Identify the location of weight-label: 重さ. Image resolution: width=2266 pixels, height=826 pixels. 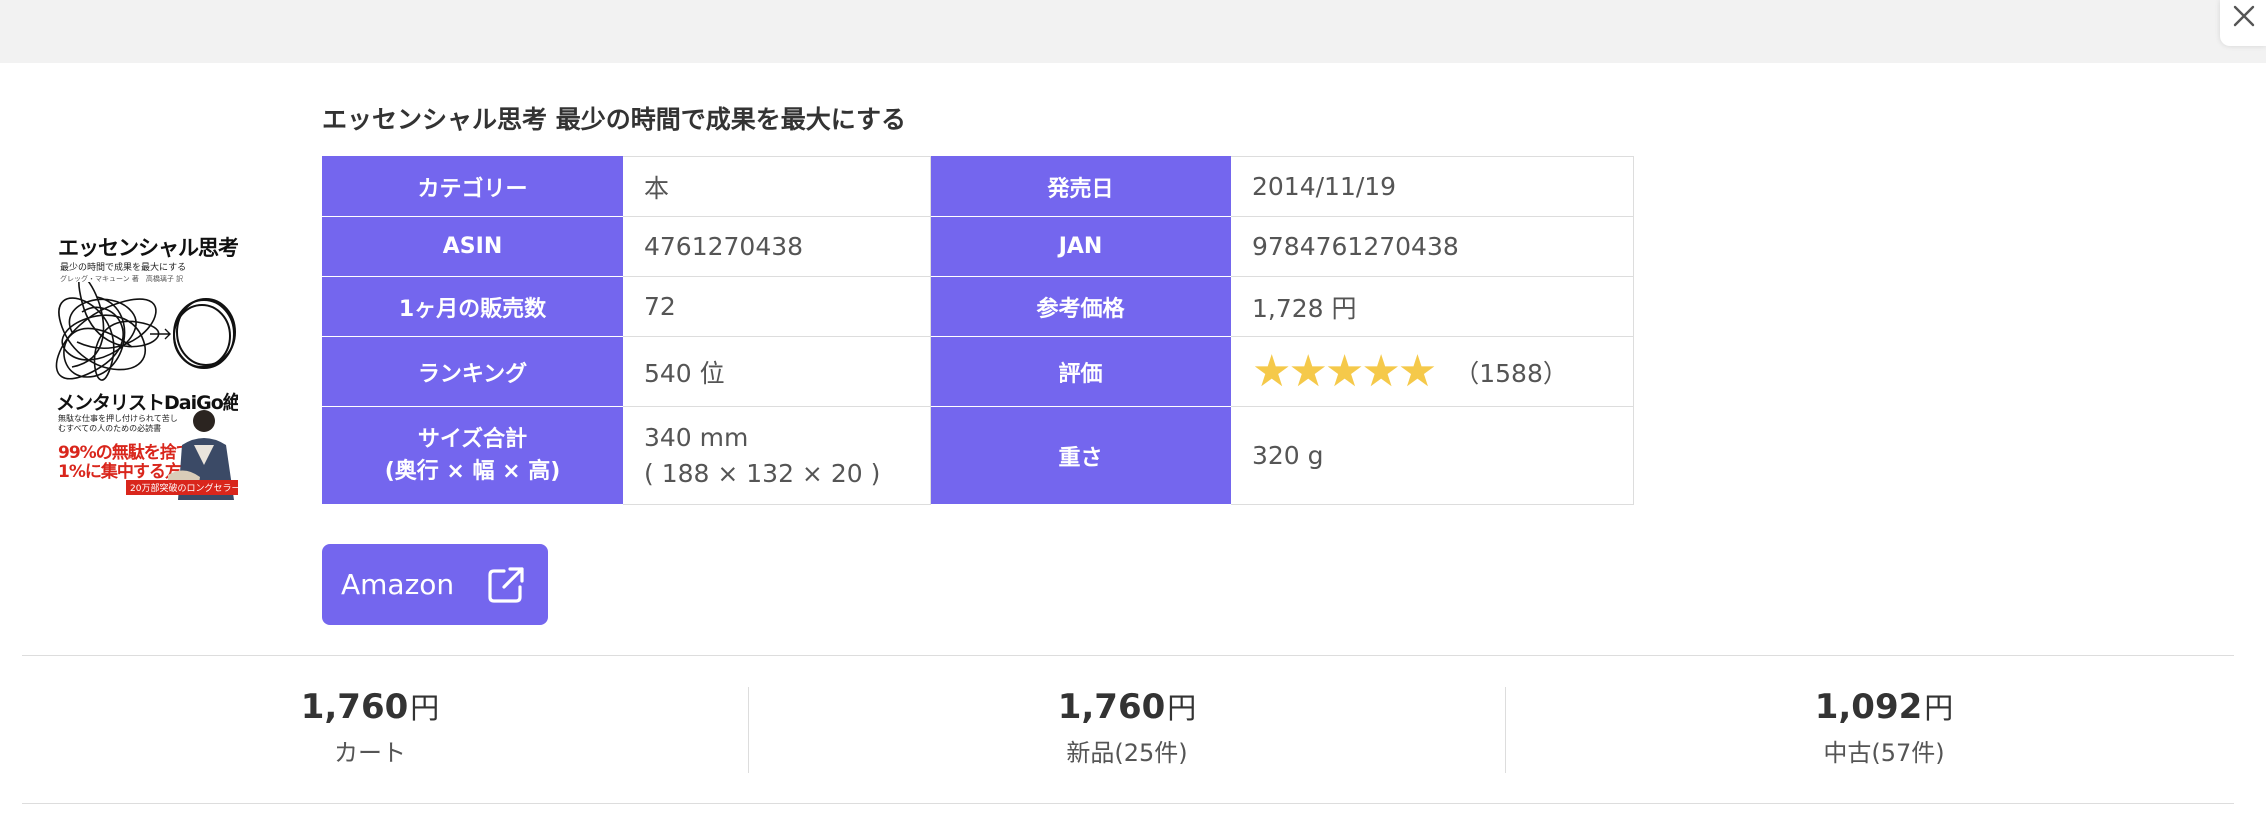
(1080, 455).